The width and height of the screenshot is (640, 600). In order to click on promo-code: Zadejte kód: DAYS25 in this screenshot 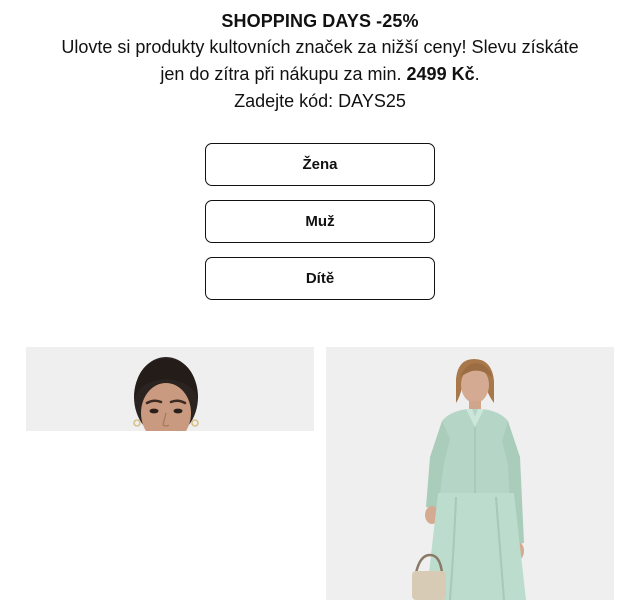, I will do `click(320, 101)`.